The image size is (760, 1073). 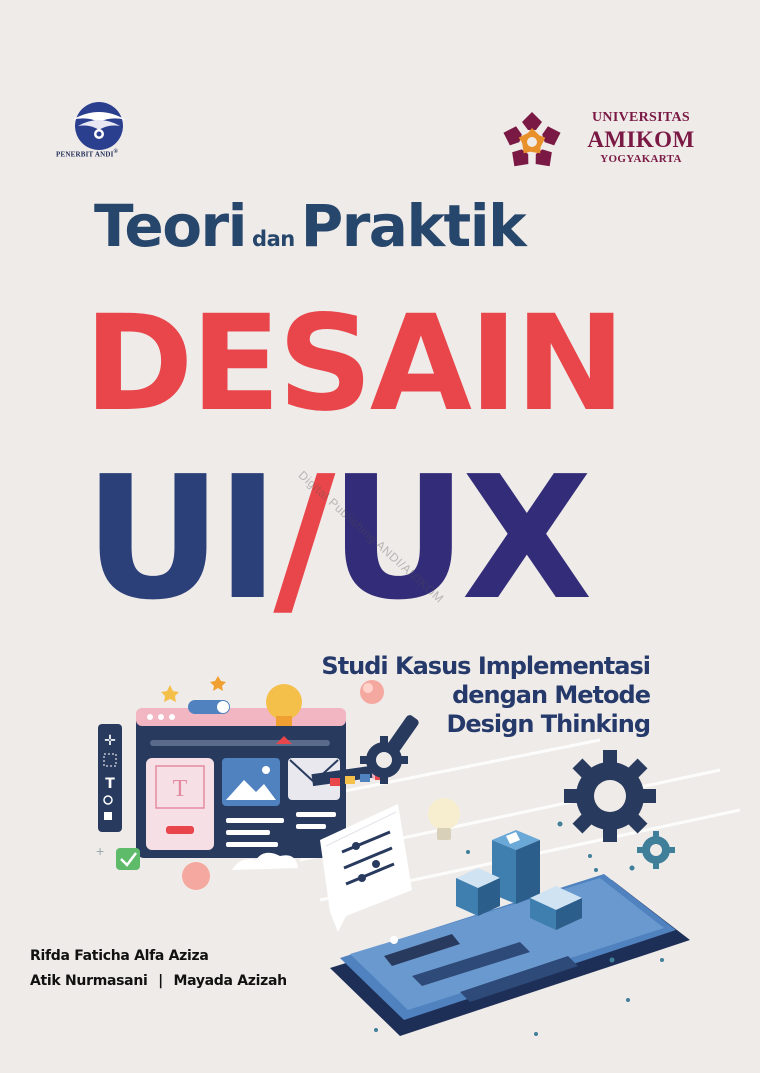 What do you see at coordinates (486, 666) in the screenshot?
I see `subtitle-line-1: Studi Kasus Implementasi` at bounding box center [486, 666].